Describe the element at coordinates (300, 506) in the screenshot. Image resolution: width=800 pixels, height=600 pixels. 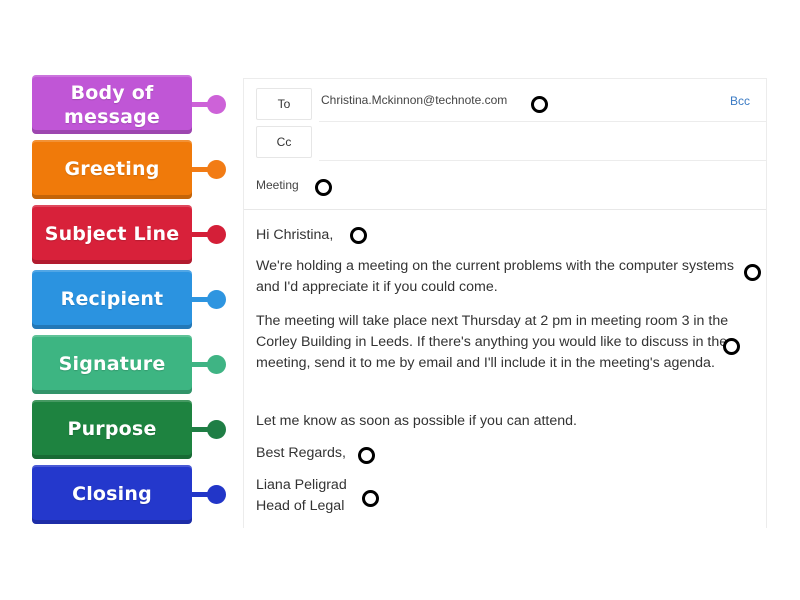
I see `signature-title: Head of Legal` at that location.